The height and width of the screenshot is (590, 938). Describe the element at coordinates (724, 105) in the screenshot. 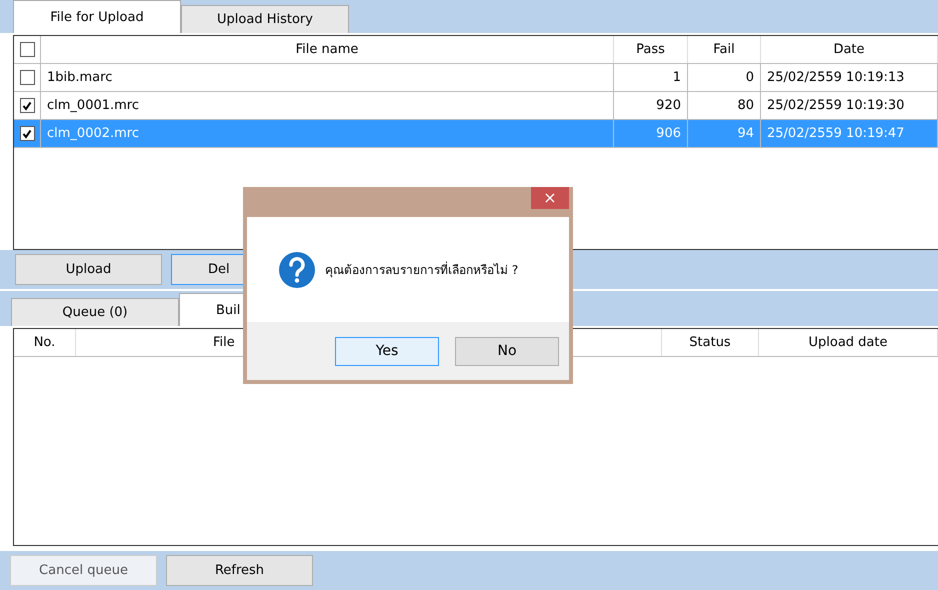

I see `table-cell: 80` at that location.